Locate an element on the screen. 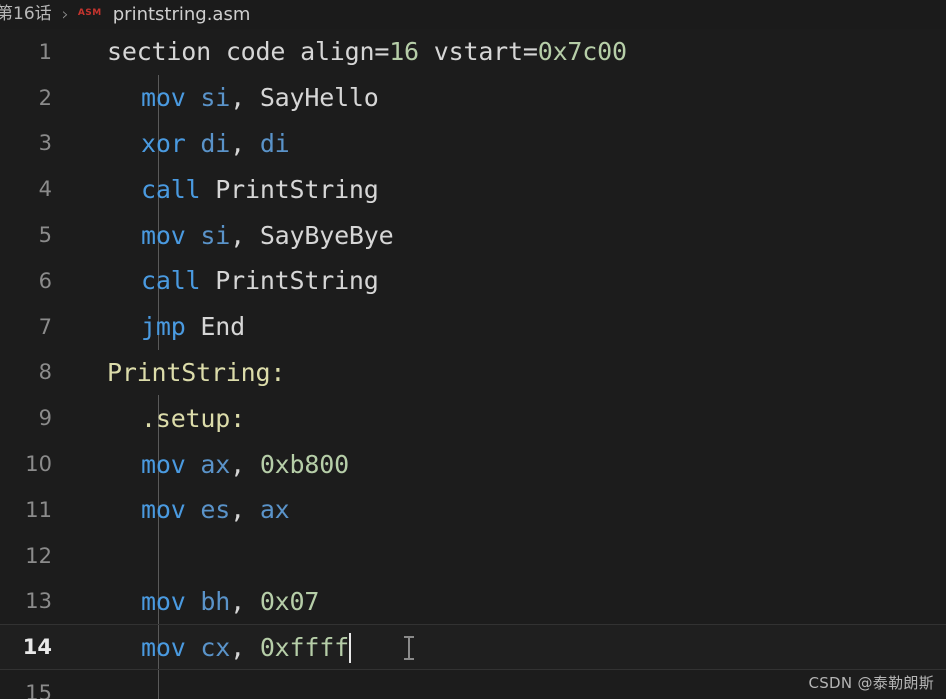  breadcrumb: 第16话 › ASM printstring.asm is located at coordinates (473, 14).